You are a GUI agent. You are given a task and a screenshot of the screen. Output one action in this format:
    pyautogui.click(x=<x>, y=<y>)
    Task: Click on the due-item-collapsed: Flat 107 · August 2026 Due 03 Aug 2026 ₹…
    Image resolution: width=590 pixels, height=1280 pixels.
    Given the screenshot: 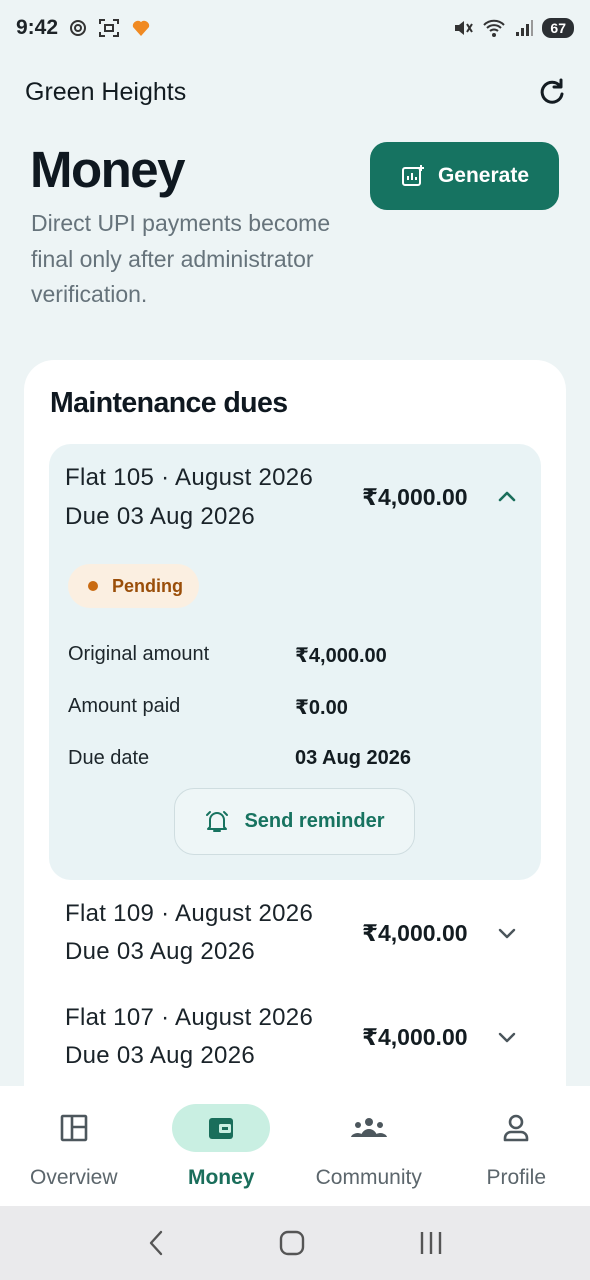 What is the action you would take?
    pyautogui.click(x=305, y=1044)
    